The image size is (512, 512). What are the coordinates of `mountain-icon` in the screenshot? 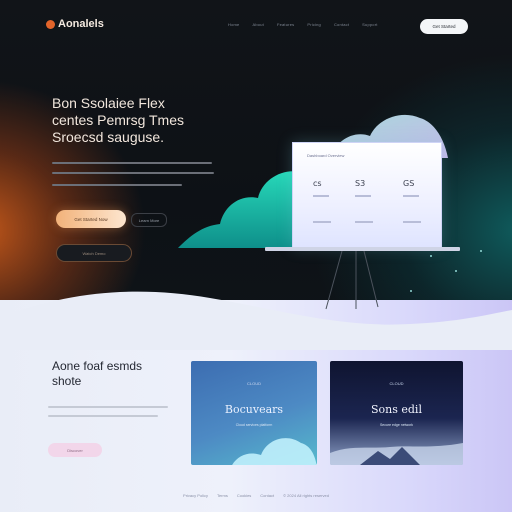 It's located at (396, 454).